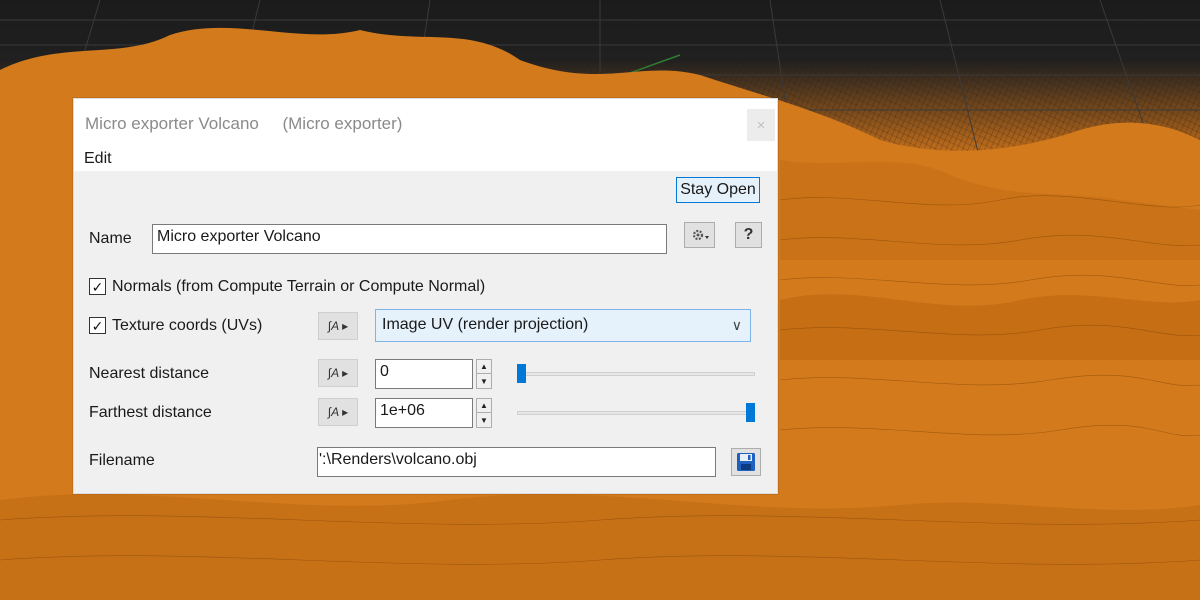 Image resolution: width=1200 pixels, height=600 pixels. What do you see at coordinates (239, 236) in the screenshot?
I see `name-value: Micro exporter Volcano` at bounding box center [239, 236].